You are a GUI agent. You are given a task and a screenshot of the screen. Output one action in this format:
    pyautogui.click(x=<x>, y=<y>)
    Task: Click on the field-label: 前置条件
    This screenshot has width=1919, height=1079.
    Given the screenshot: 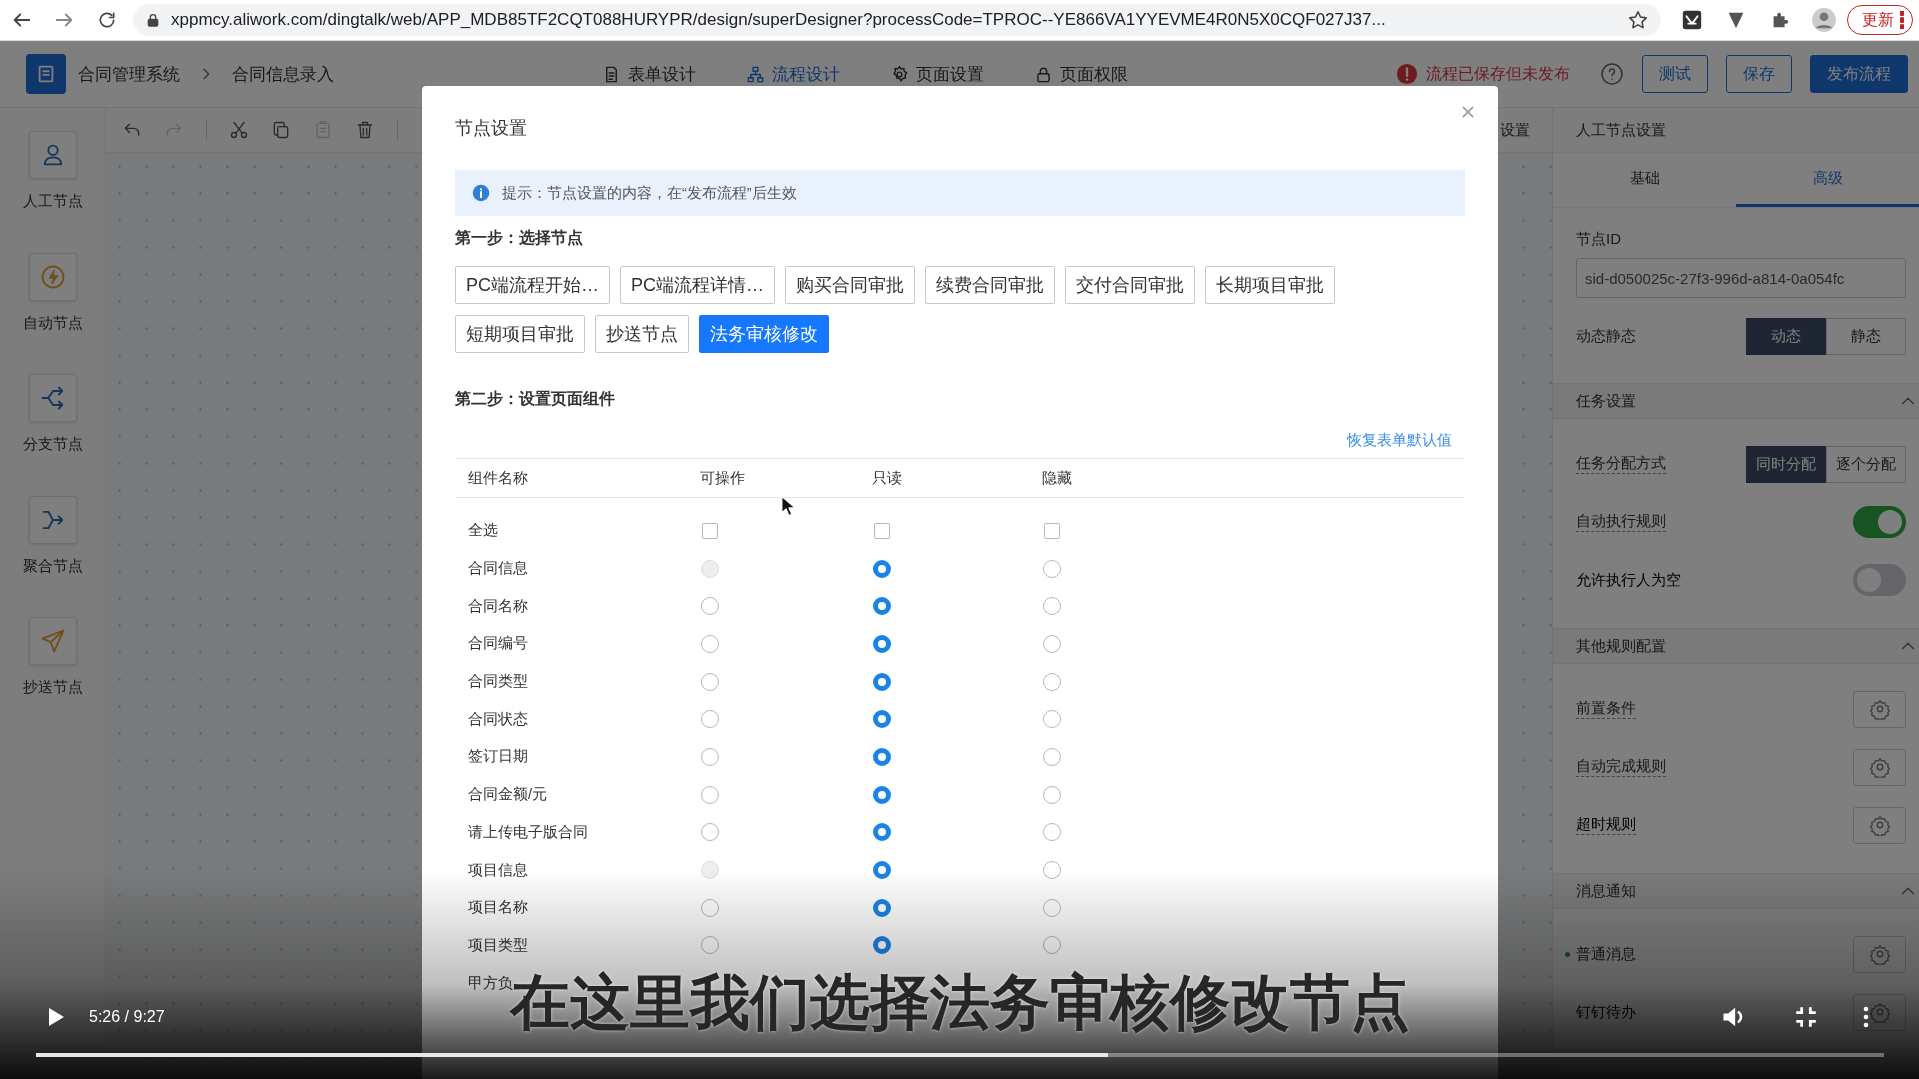 What is the action you would take?
    pyautogui.click(x=1606, y=709)
    